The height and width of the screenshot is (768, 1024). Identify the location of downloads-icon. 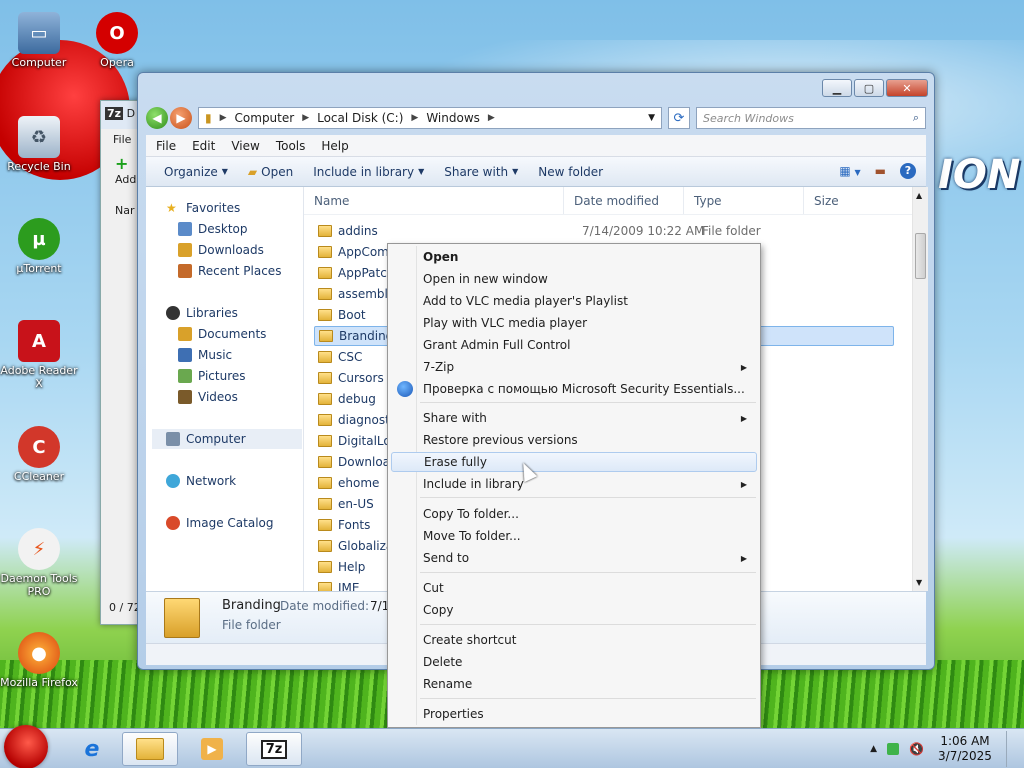
(185, 250).